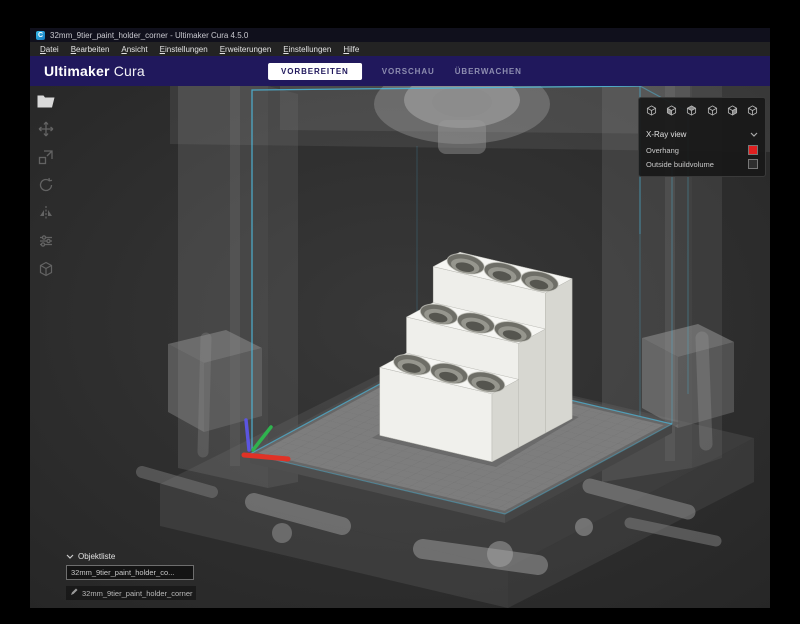 This screenshot has width=800, height=624. I want to click on support-blocker-button, so click(46, 269).